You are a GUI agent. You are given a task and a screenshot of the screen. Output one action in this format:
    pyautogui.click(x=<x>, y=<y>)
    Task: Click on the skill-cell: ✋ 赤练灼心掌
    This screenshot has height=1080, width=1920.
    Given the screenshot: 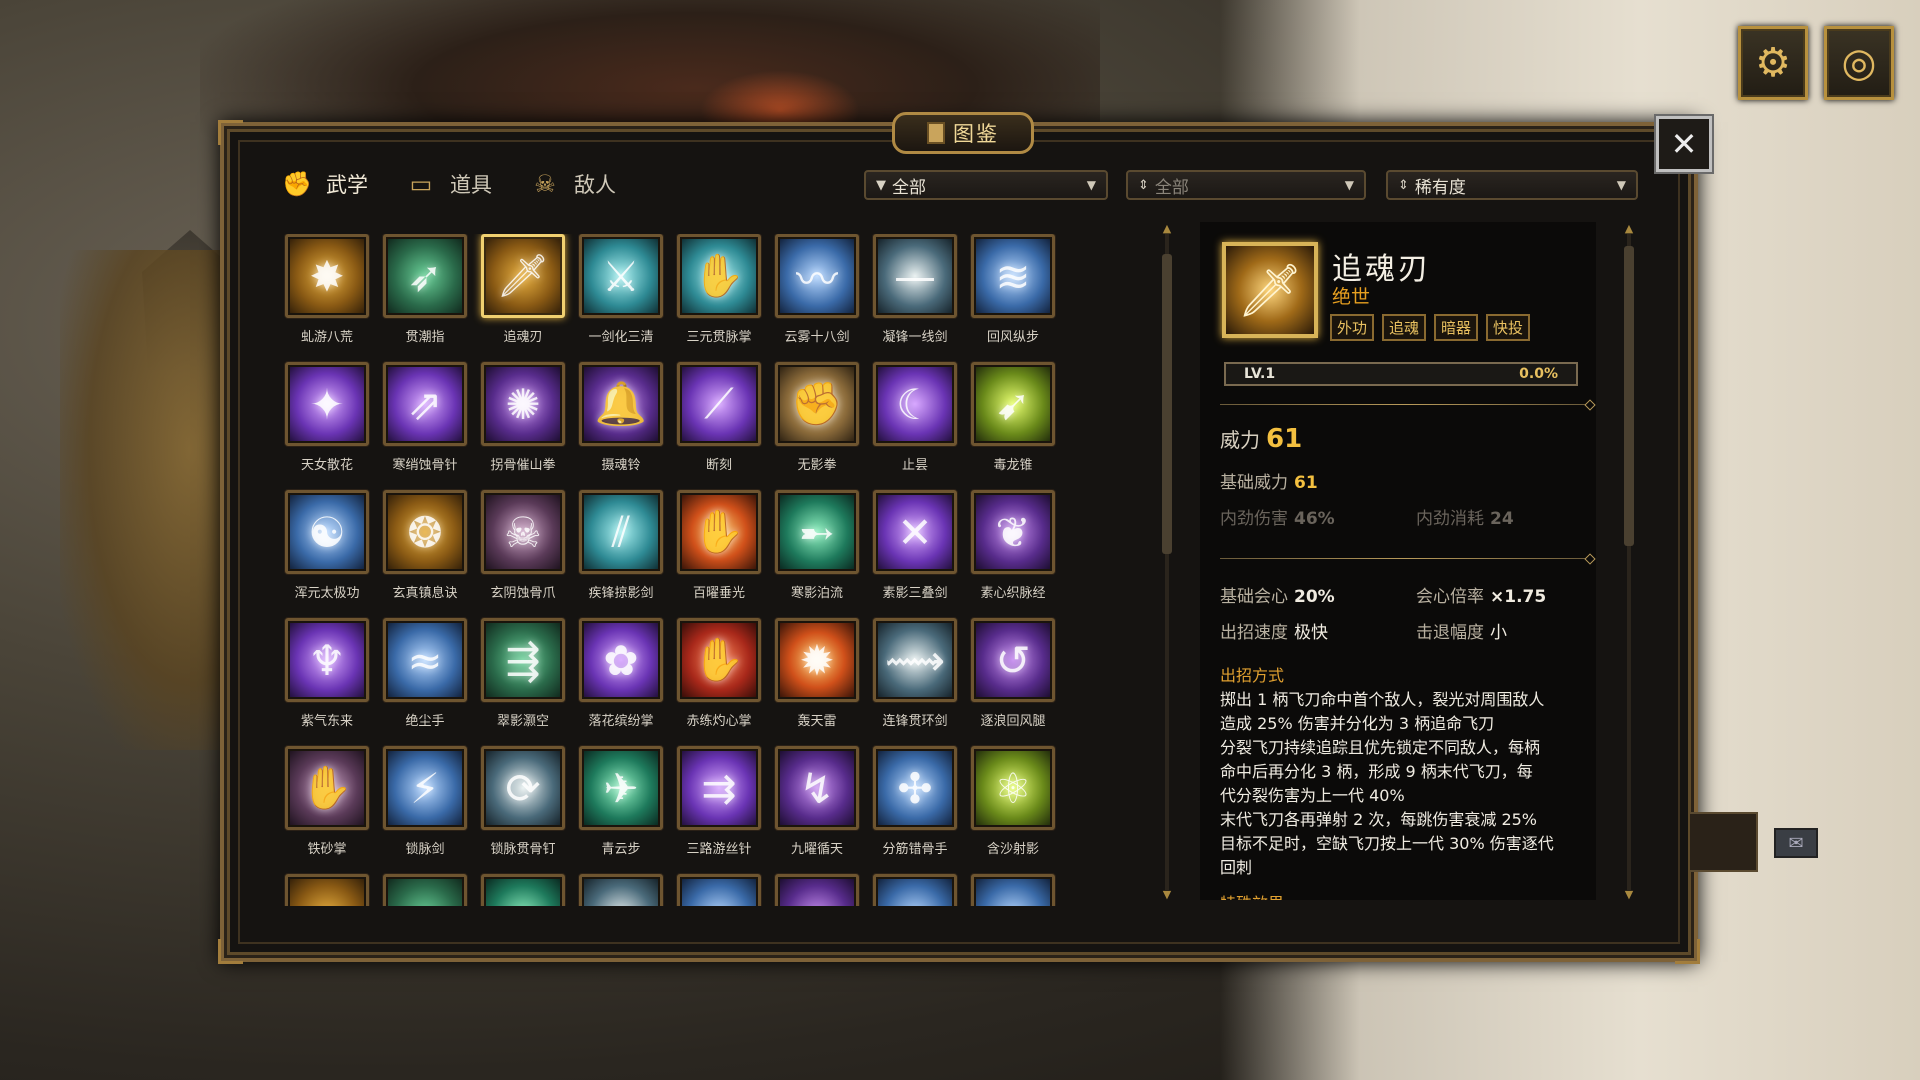 What is the action you would take?
    pyautogui.click(x=719, y=682)
    